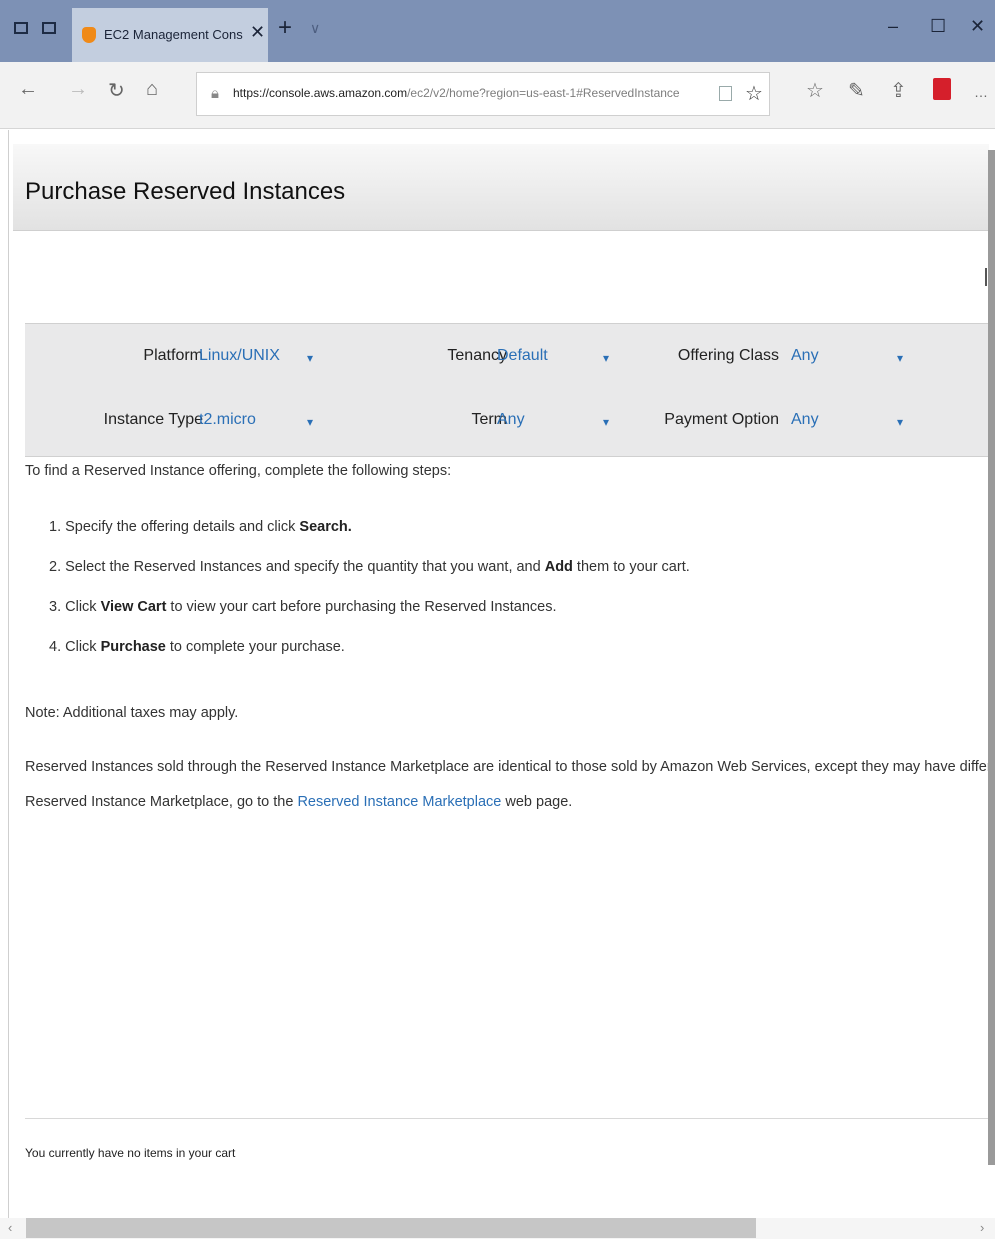 Image resolution: width=995 pixels, height=1239 pixels. I want to click on tab-close-icon: ✕, so click(257, 32).